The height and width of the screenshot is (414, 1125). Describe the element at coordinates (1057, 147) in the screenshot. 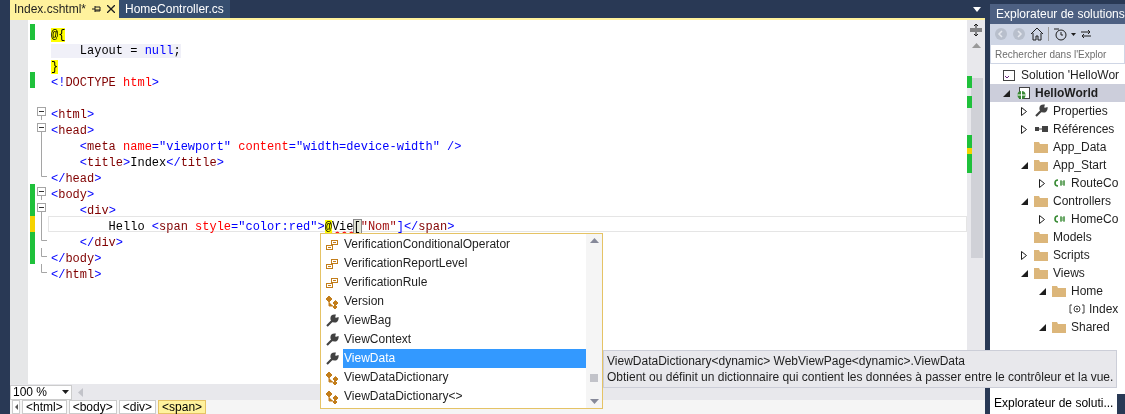

I see `tree-item: App_Data` at that location.